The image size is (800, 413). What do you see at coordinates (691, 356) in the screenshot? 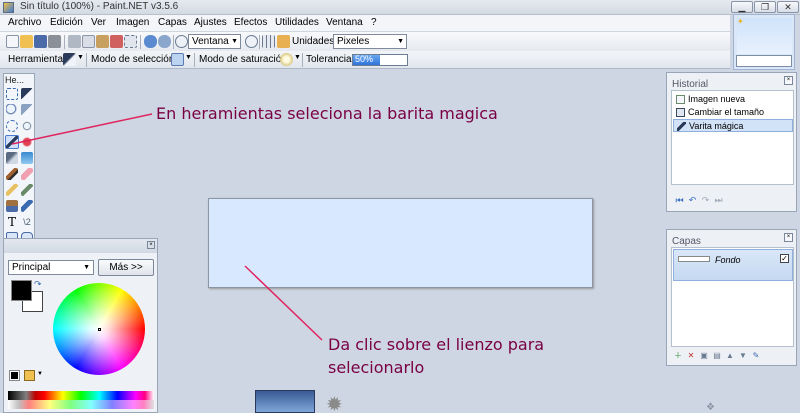
I see `delete-layer-icon: ✕` at bounding box center [691, 356].